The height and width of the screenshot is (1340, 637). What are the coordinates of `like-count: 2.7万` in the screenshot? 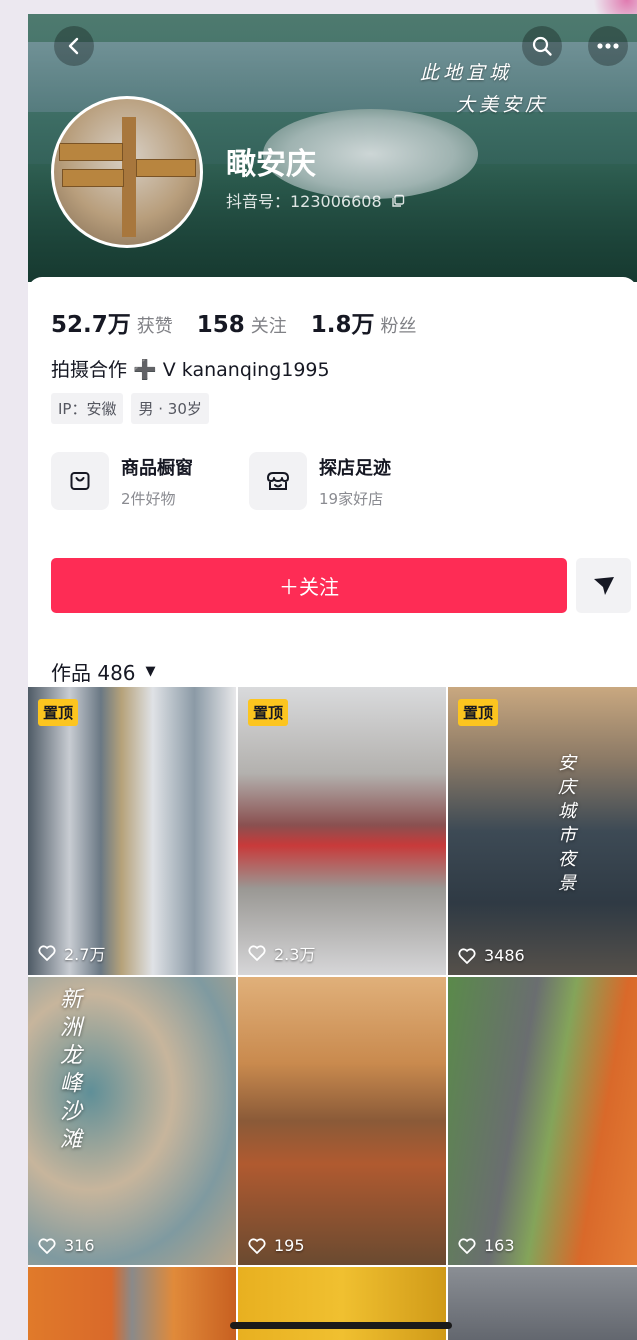 It's located at (71, 953).